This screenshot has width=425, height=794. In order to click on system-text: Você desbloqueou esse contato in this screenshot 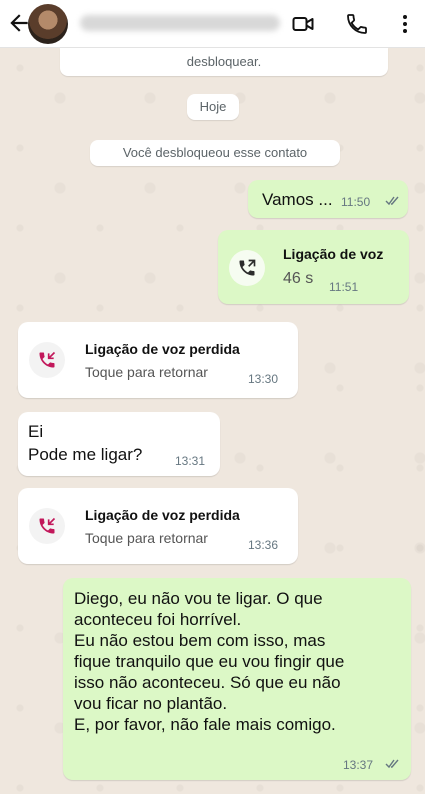, I will do `click(215, 152)`.